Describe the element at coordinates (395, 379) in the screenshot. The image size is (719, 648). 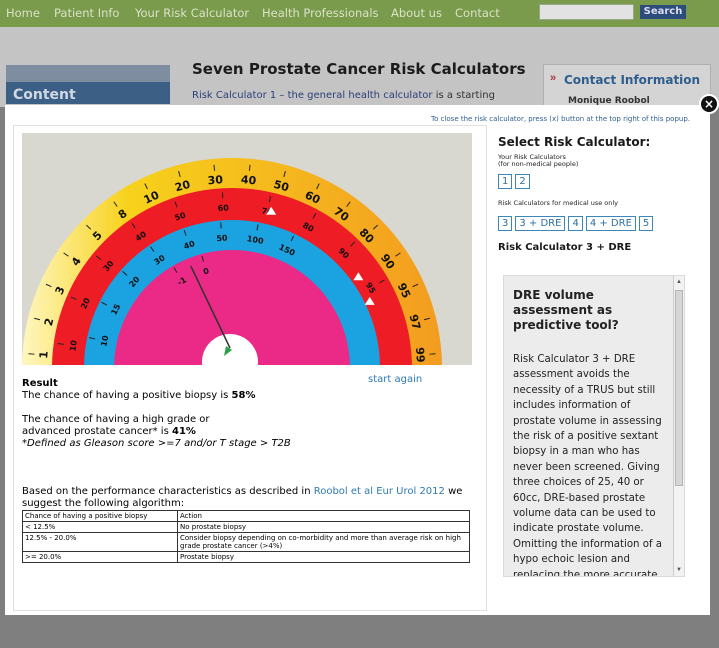
I see `start-again-link: start again` at that location.